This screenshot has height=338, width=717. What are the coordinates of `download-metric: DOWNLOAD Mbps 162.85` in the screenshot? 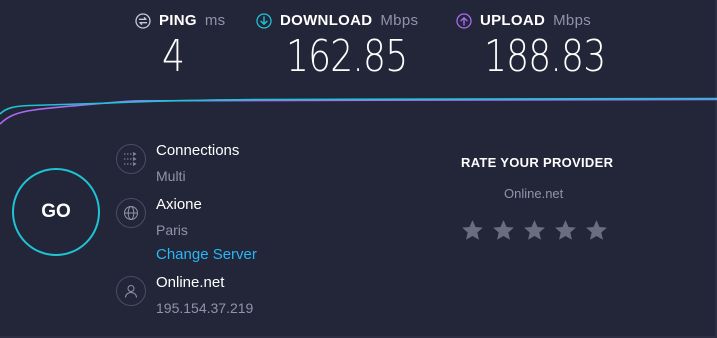 It's located at (345, 47).